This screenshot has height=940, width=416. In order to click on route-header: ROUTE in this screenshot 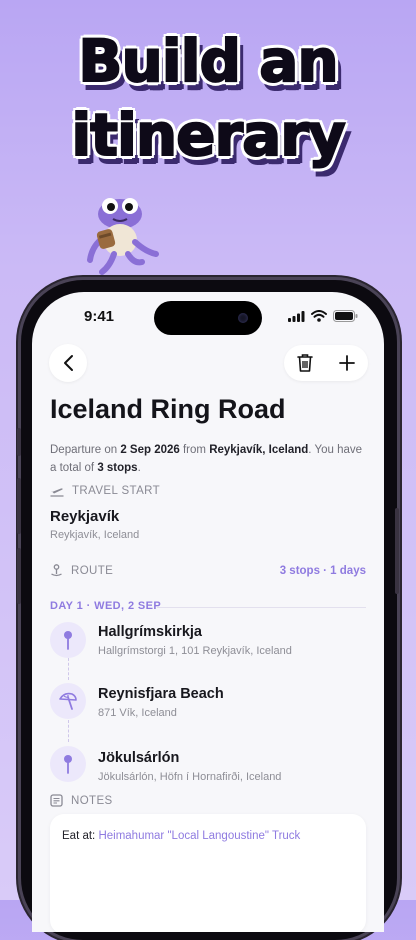, I will do `click(81, 570)`.